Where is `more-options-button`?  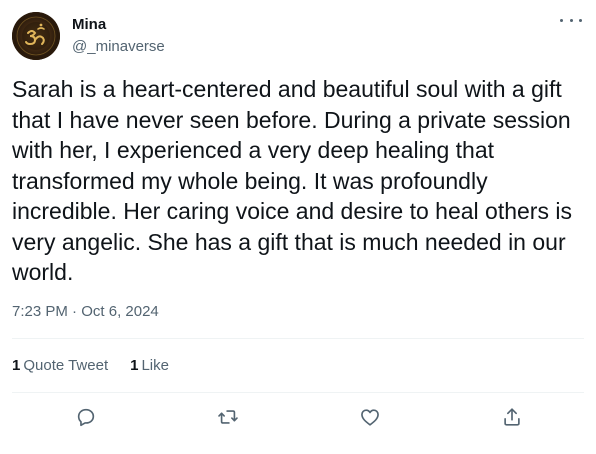 more-options-button is located at coordinates (571, 20).